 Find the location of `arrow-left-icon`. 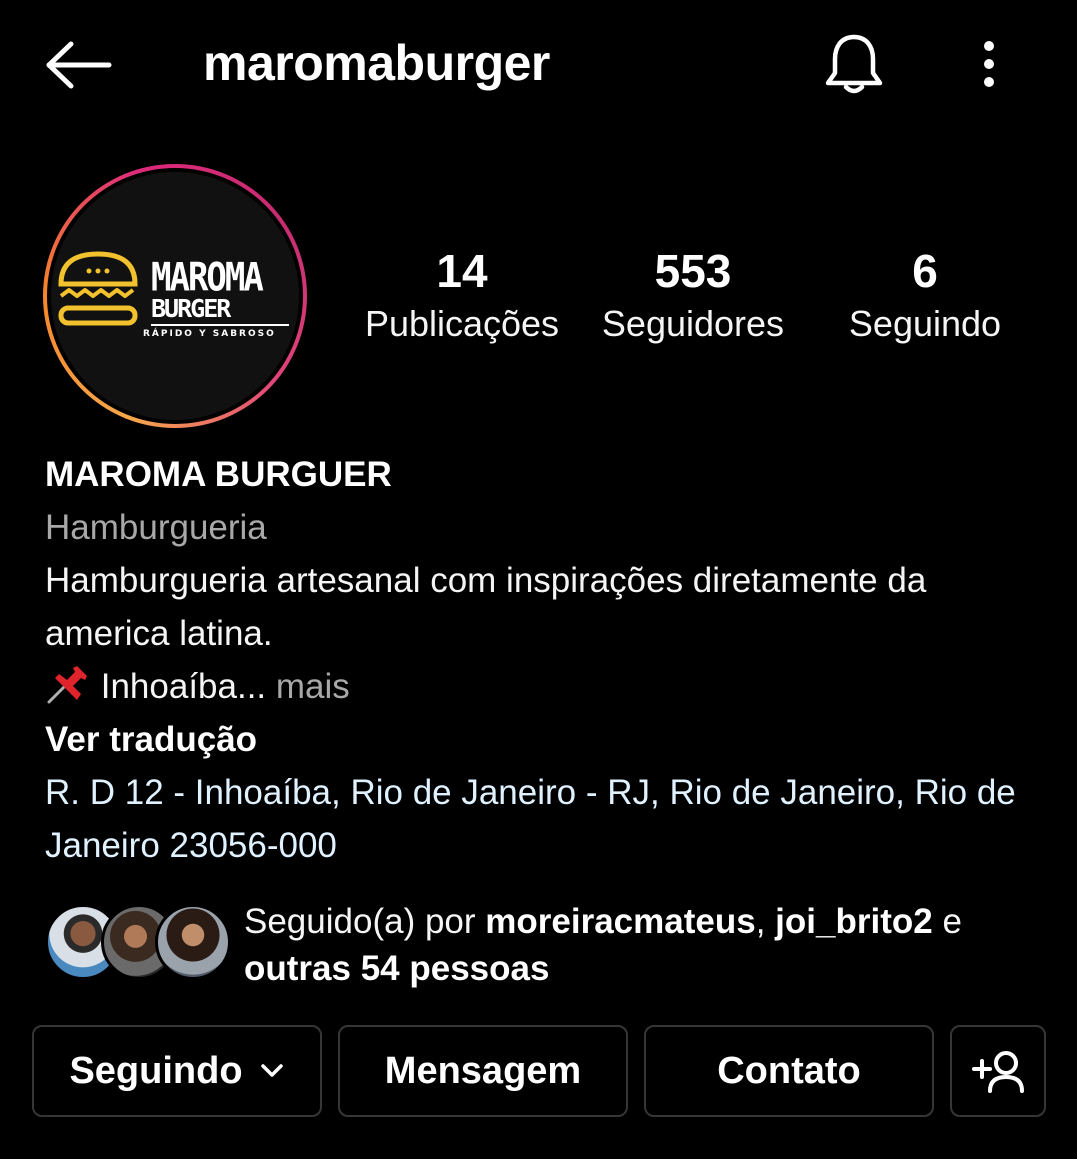

arrow-left-icon is located at coordinates (79, 65).